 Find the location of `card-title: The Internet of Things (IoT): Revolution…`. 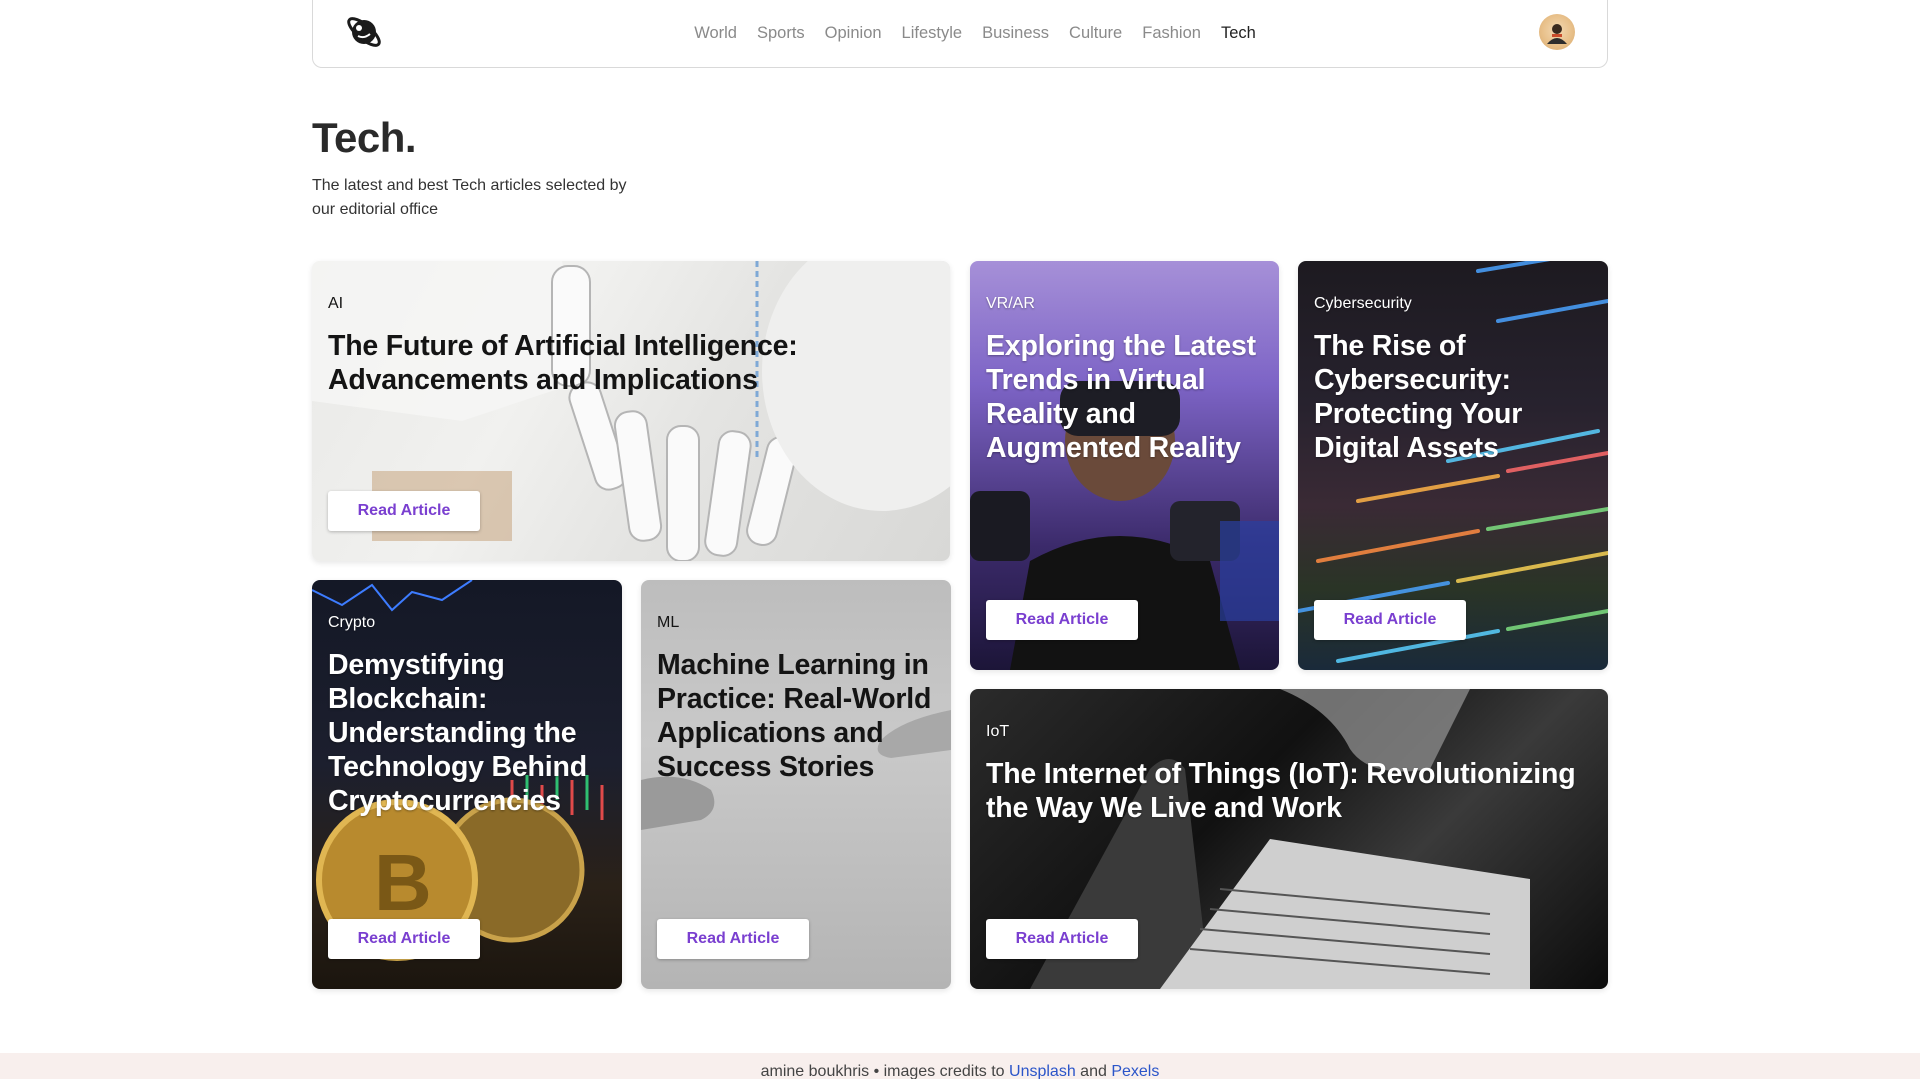

card-title: The Internet of Things (IoT): Revolution… is located at coordinates (1289, 791).